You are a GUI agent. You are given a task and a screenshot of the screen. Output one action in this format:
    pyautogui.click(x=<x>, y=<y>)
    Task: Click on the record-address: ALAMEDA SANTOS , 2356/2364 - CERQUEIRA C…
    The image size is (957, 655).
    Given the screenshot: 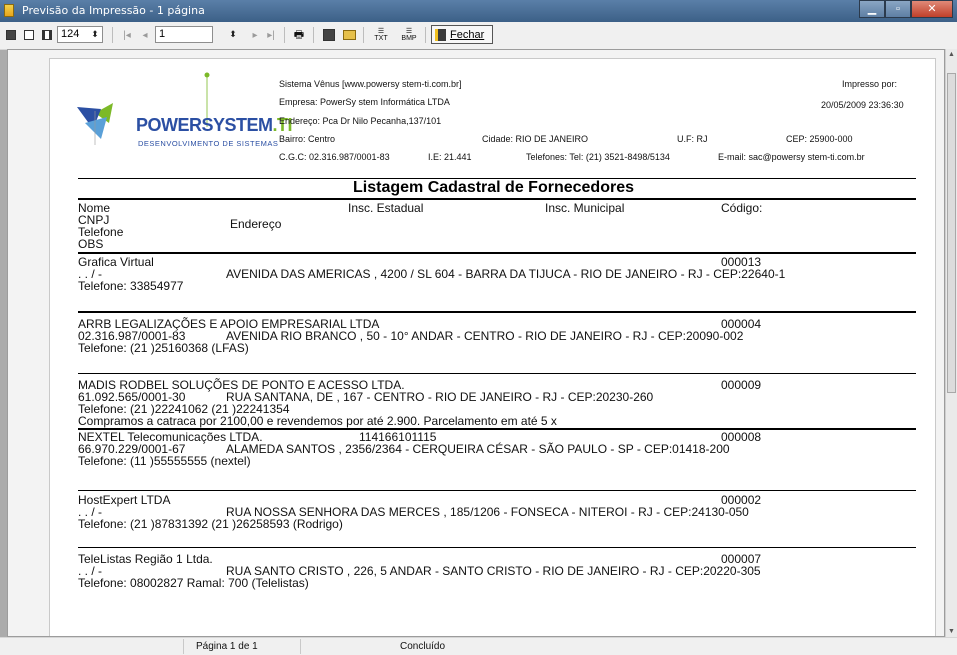 What is the action you would take?
    pyautogui.click(x=478, y=449)
    